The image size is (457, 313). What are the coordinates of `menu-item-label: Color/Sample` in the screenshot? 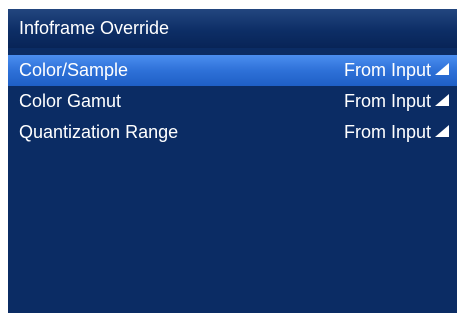 It's located at (74, 70).